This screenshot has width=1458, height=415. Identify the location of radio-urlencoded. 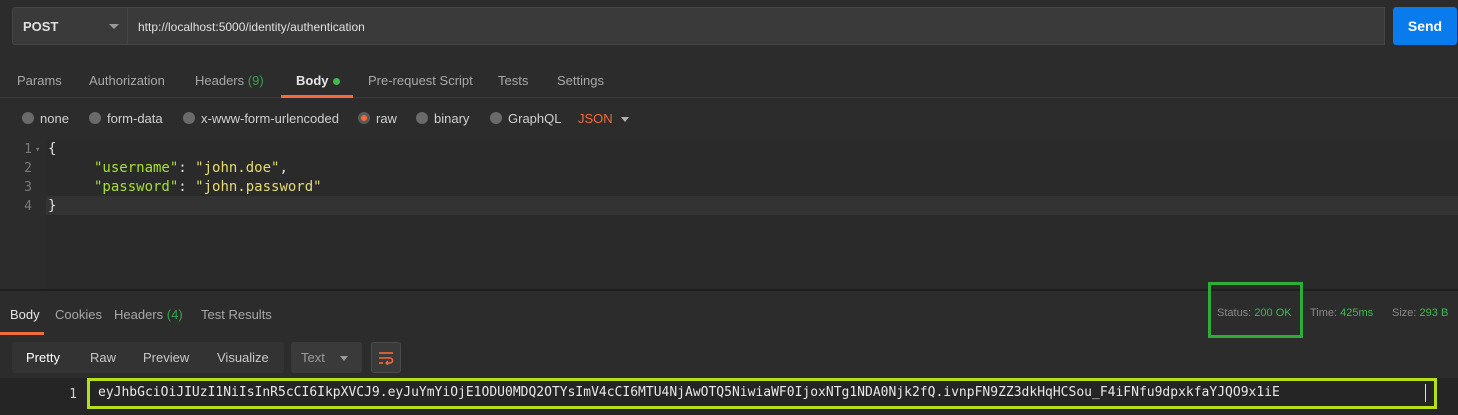
(189, 118).